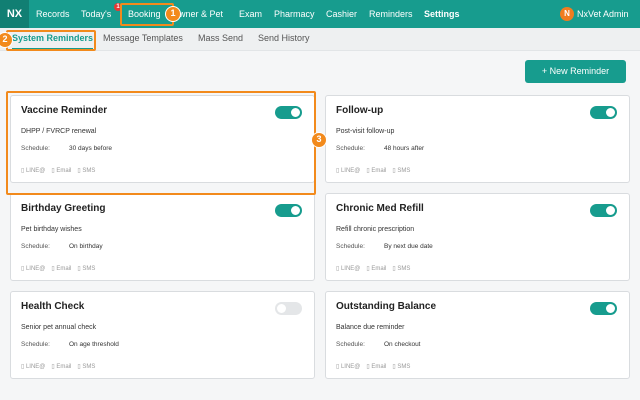 The height and width of the screenshot is (400, 640). What do you see at coordinates (173, 14) in the screenshot?
I see `tutorial-step-1: 1` at bounding box center [173, 14].